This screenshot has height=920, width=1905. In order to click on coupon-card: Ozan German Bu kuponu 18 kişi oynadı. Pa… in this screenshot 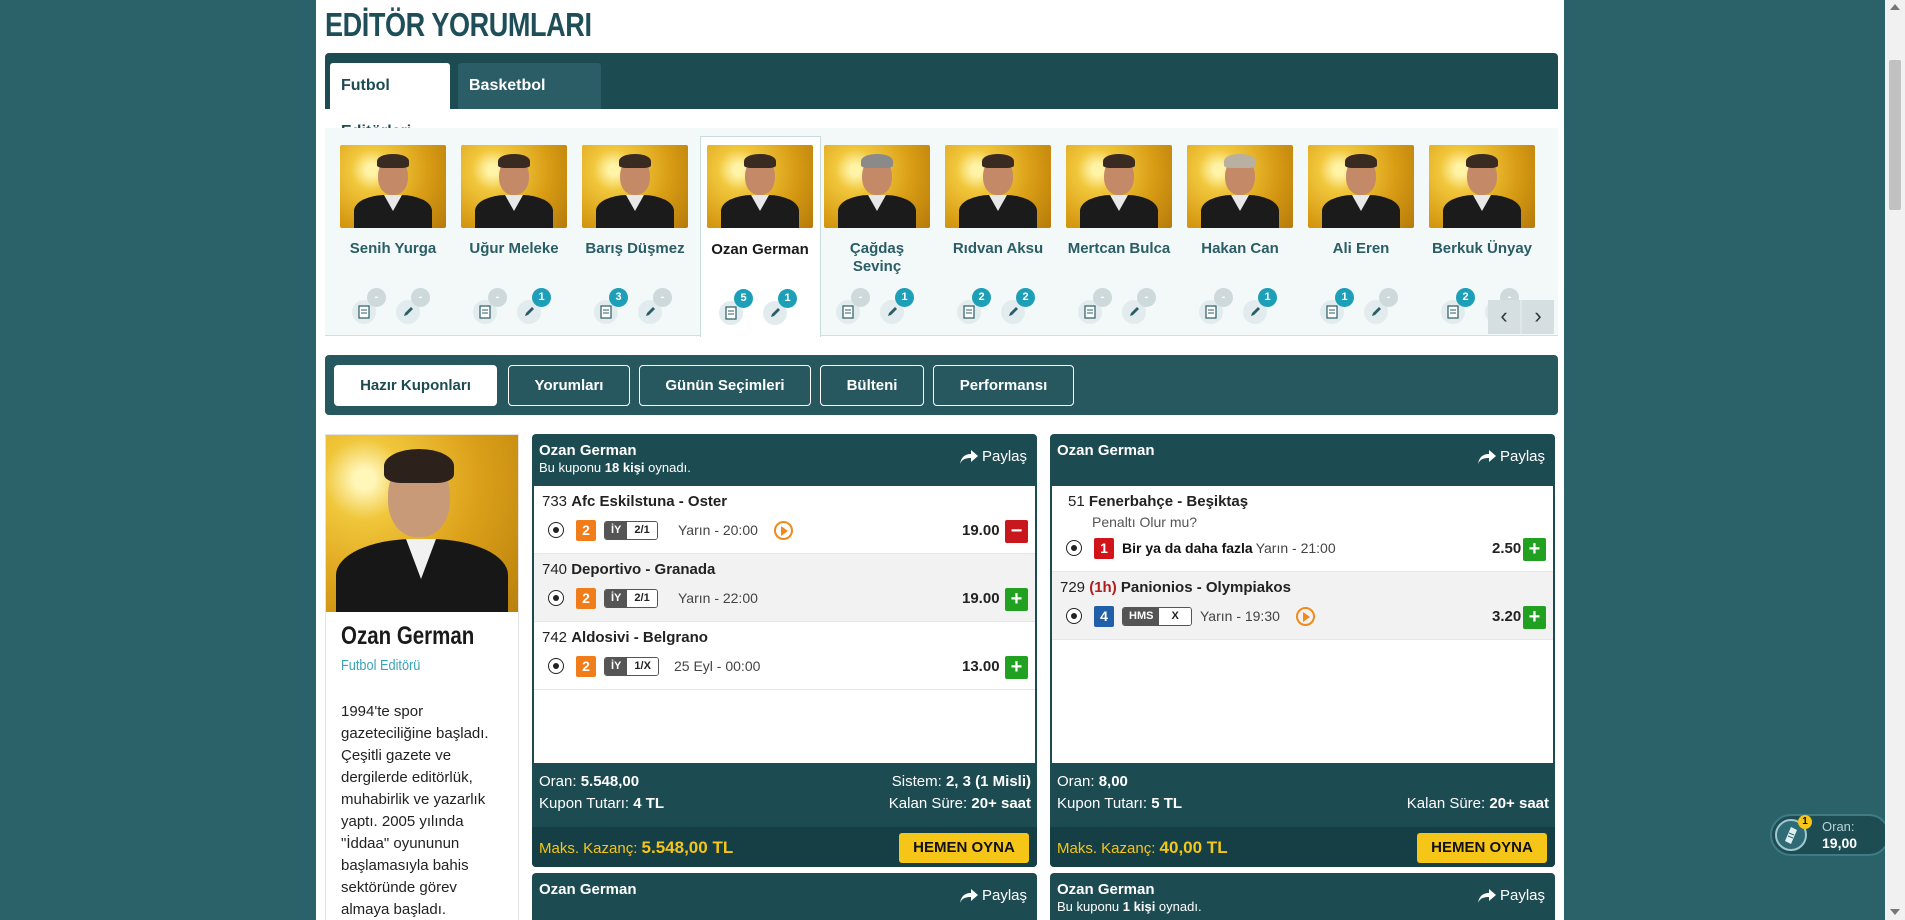, I will do `click(784, 650)`.